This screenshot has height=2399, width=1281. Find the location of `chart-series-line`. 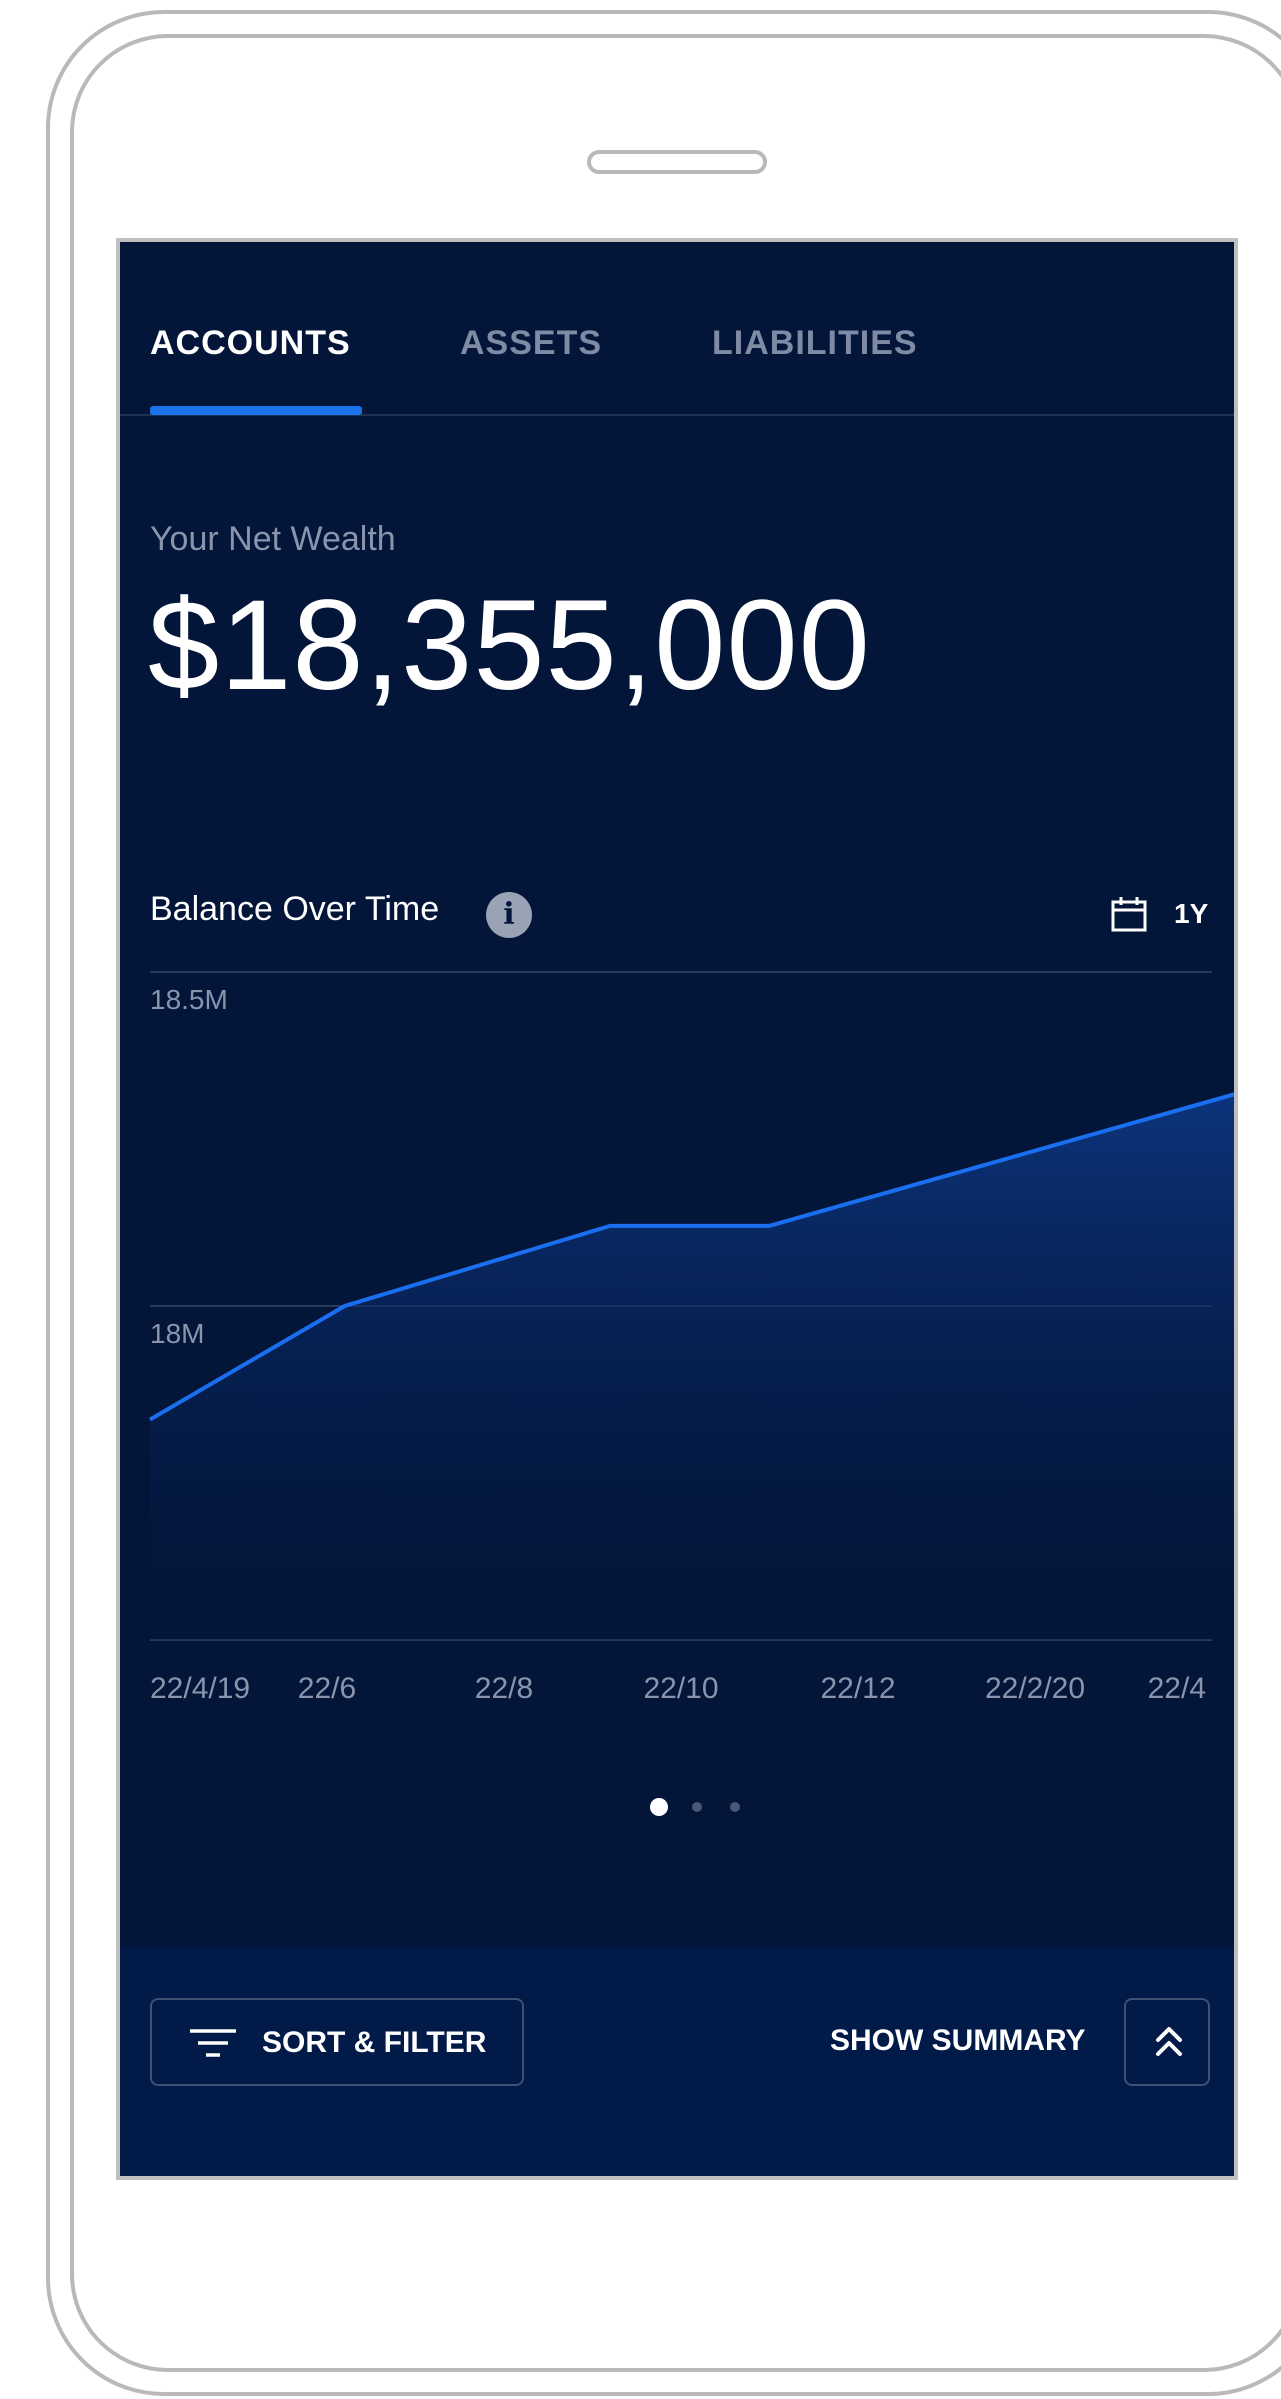

chart-series-line is located at coordinates (691, 1257).